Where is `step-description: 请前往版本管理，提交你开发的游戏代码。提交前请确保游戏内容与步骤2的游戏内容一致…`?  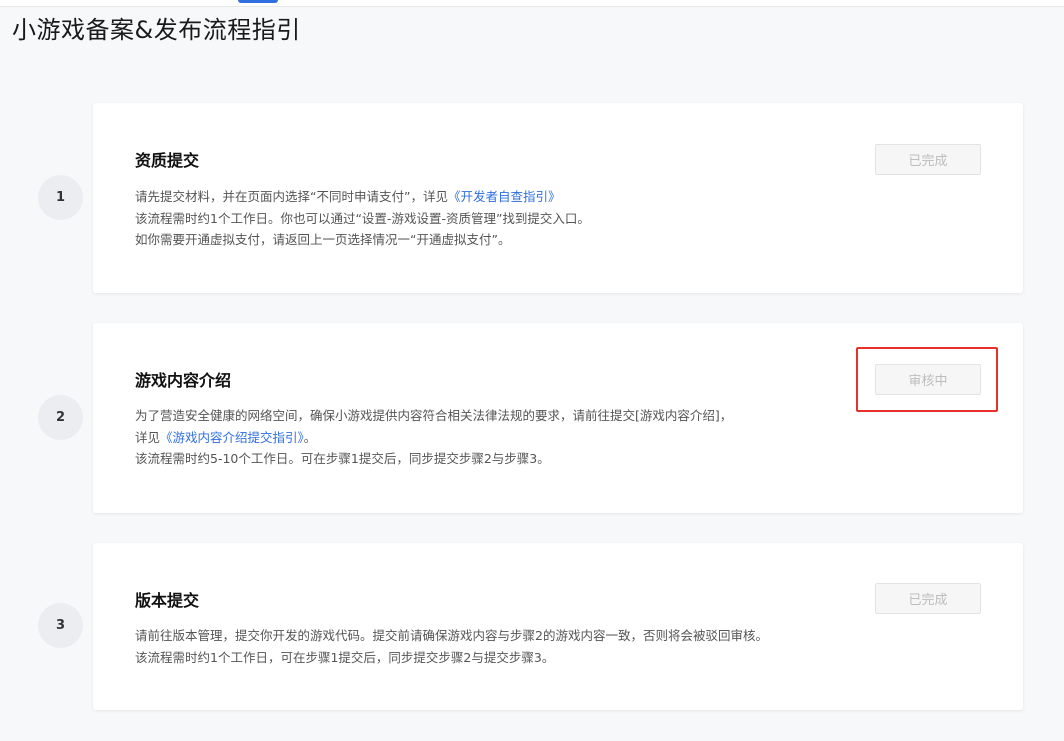 step-description: 请前往版本管理，提交你开发的游戏代码。提交前请确保游戏内容与步骤2的游戏内容一致… is located at coordinates (451, 646).